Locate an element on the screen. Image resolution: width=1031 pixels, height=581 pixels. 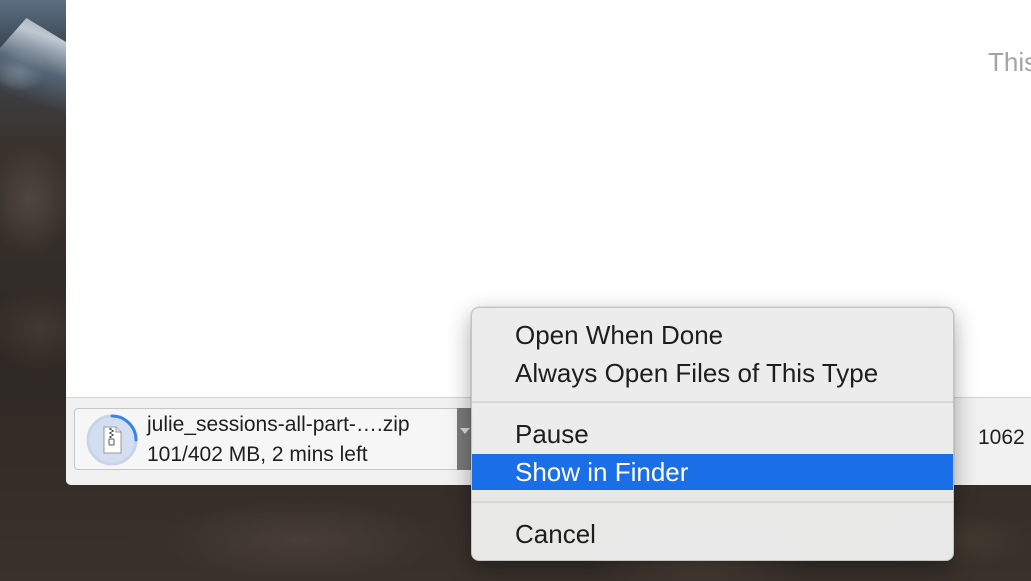
menu-item-pause: Pause is located at coordinates (712, 434).